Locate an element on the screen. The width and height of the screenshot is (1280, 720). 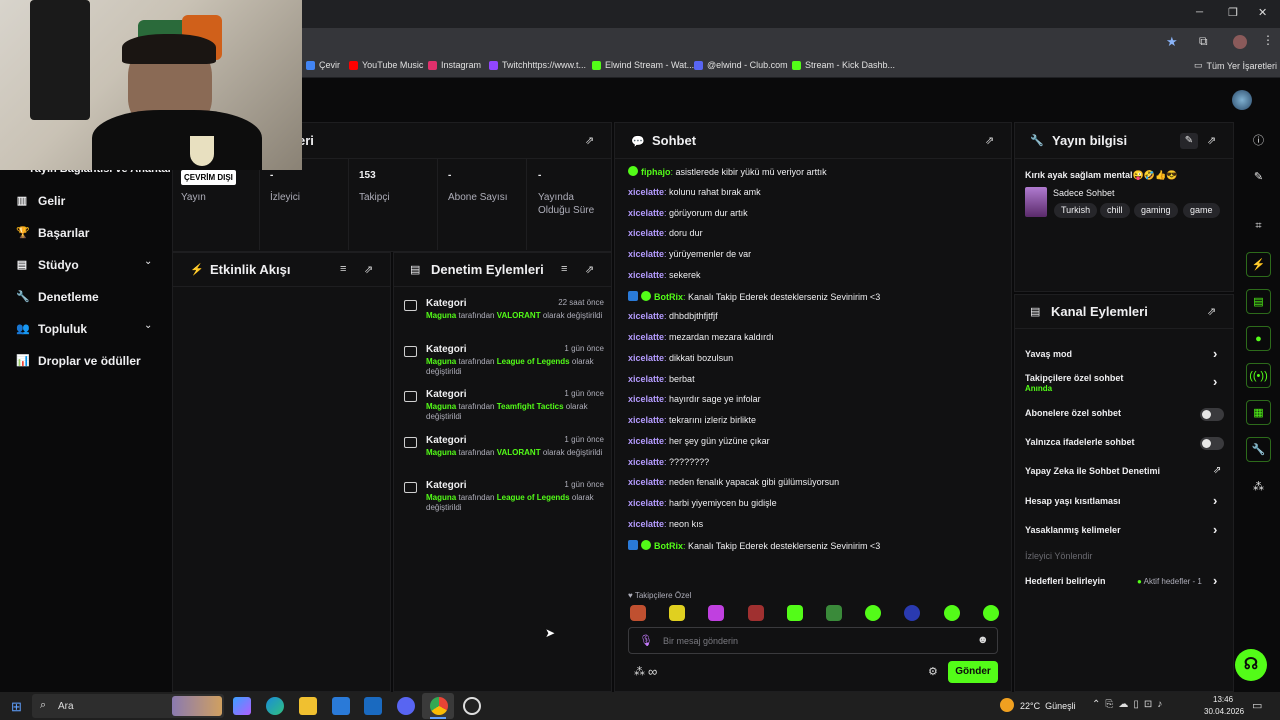
bot-badge-icon is located at coordinates (633, 544).